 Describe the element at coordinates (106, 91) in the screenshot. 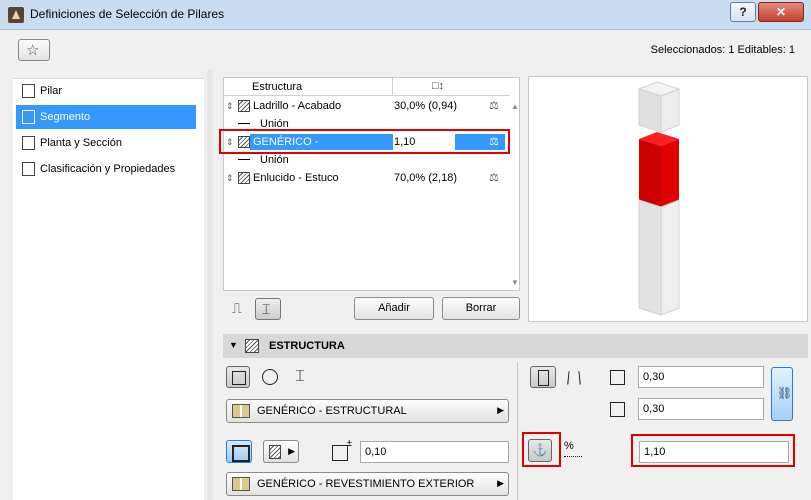

I see `nav-item-pilar: Pilar` at that location.